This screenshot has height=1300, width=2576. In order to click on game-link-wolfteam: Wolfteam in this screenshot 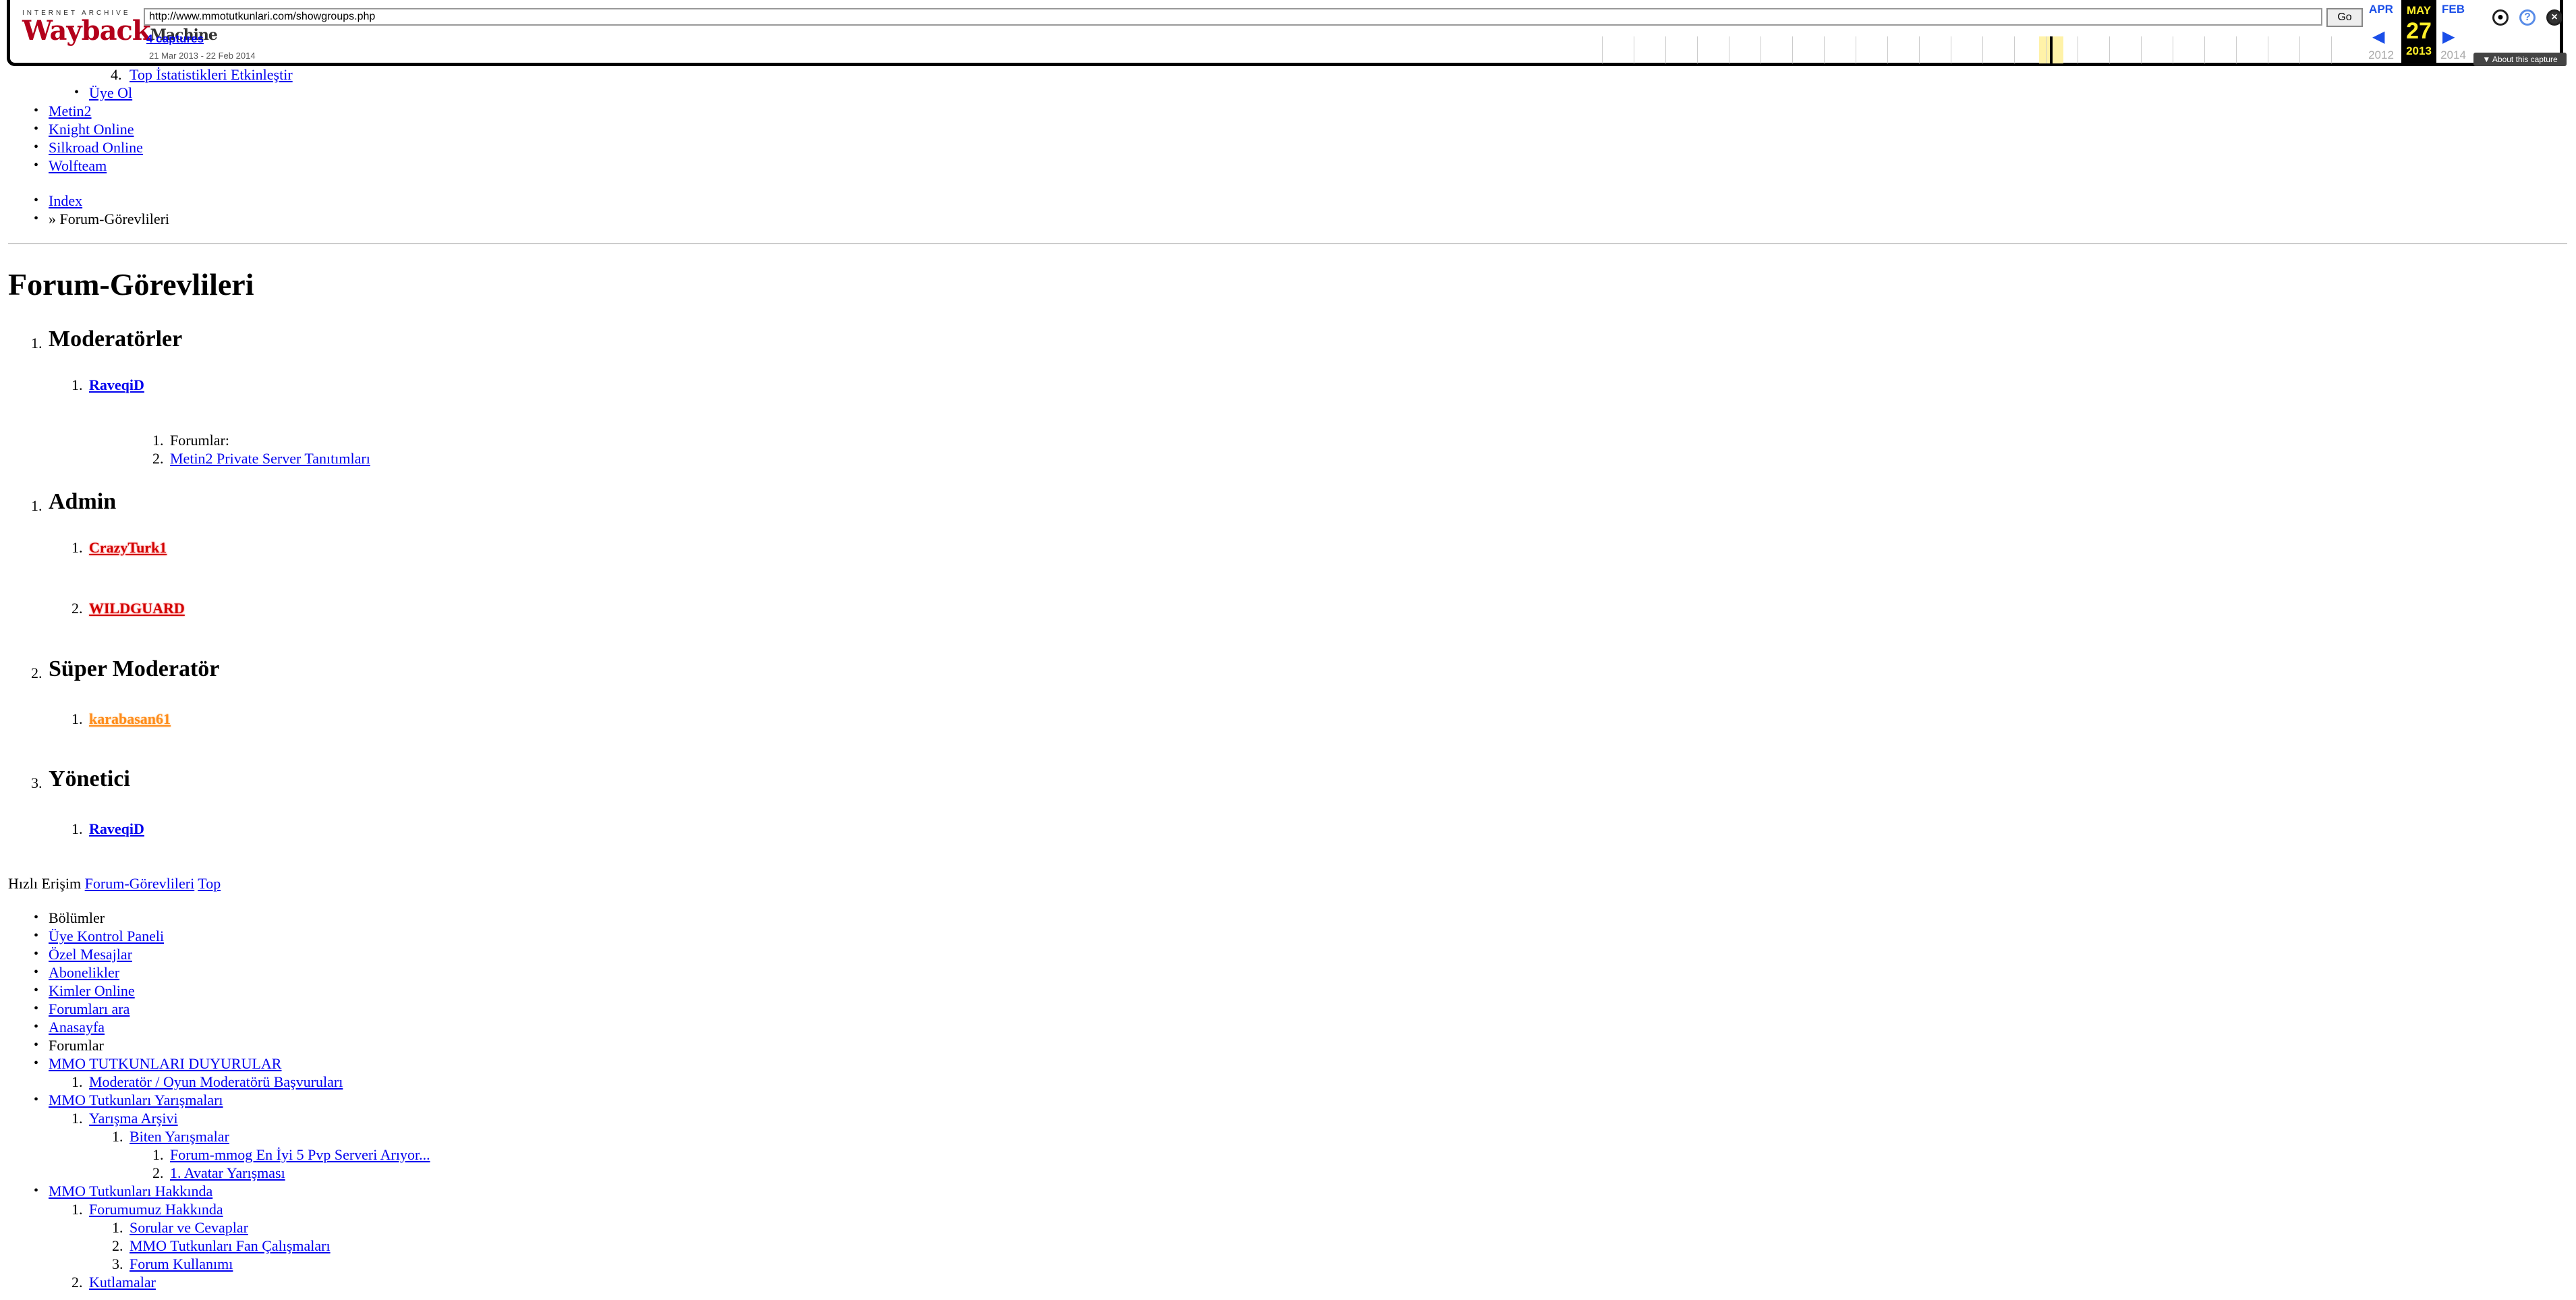, I will do `click(78, 165)`.